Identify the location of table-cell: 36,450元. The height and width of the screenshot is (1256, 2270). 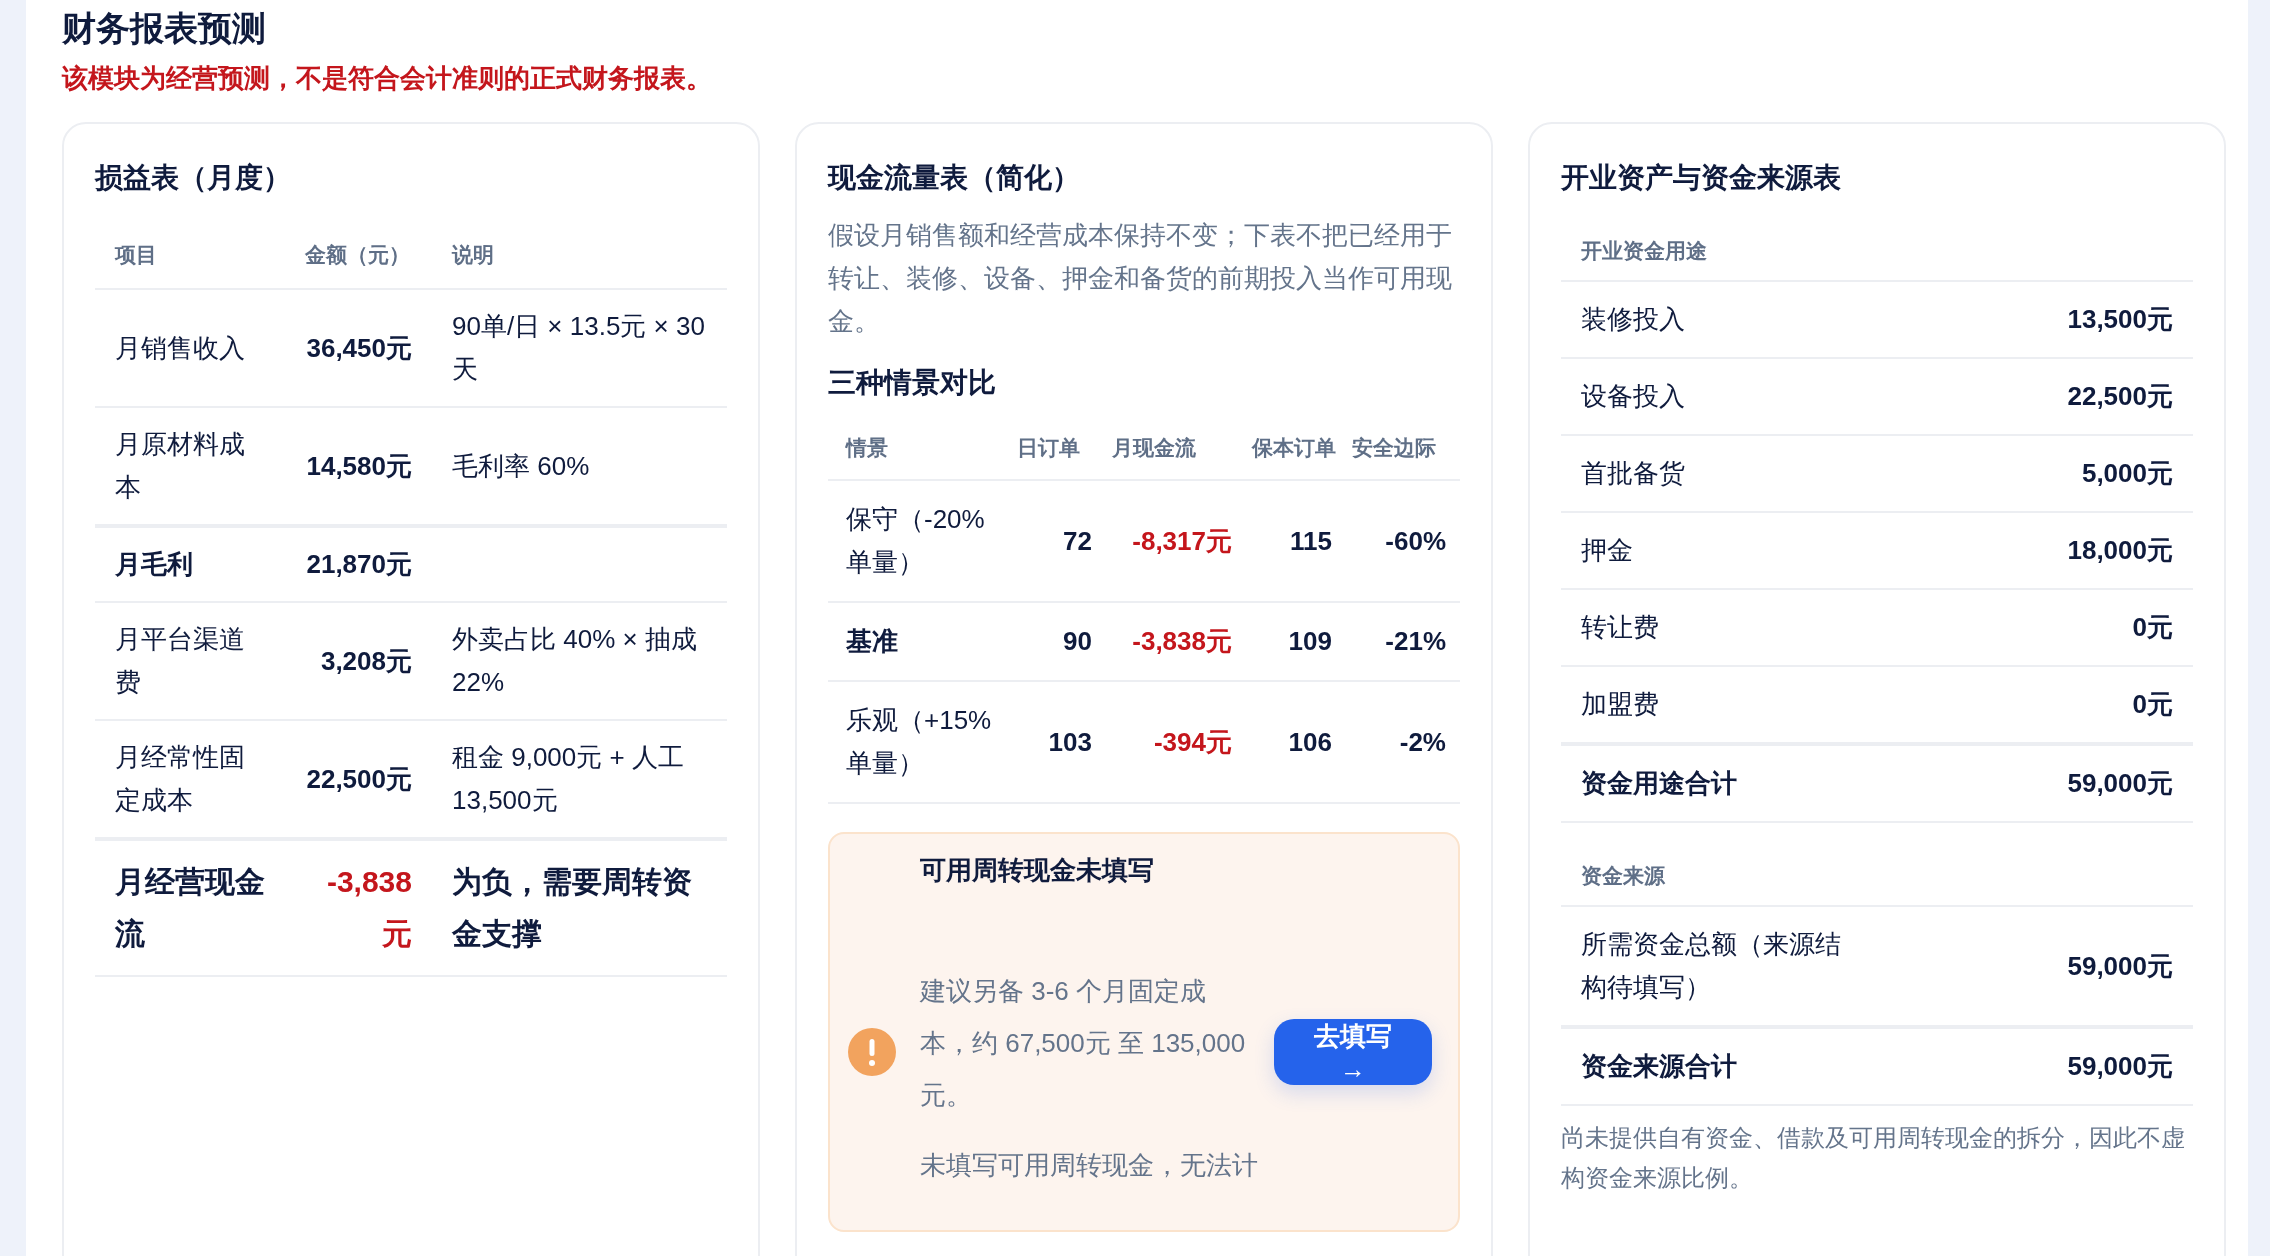
(358, 348).